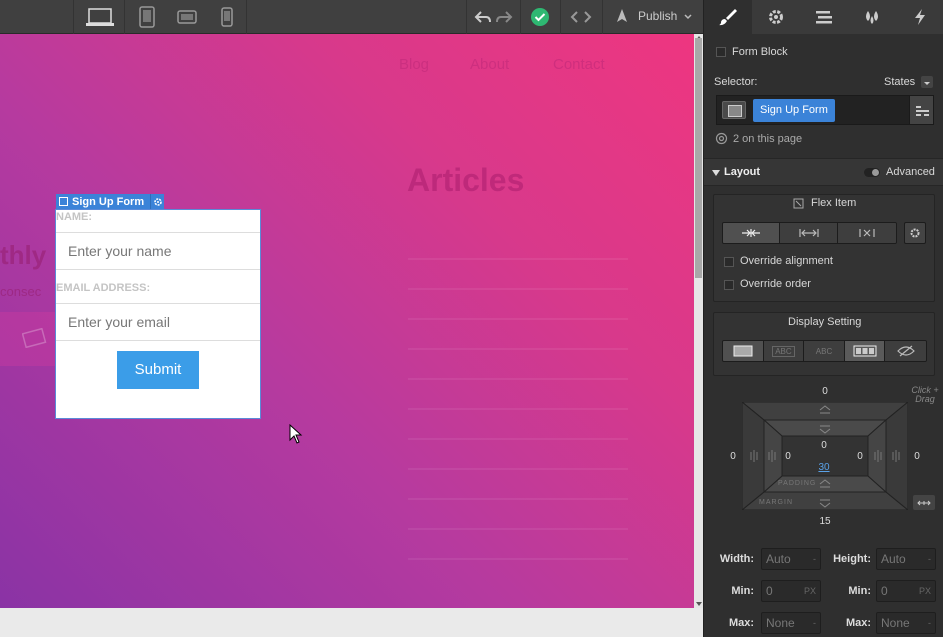 Image resolution: width=943 pixels, height=637 pixels. I want to click on margin-top-value: 0, so click(825, 391).